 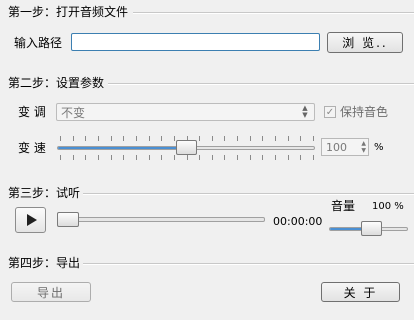 I want to click on step2-separator, so click(x=261, y=84).